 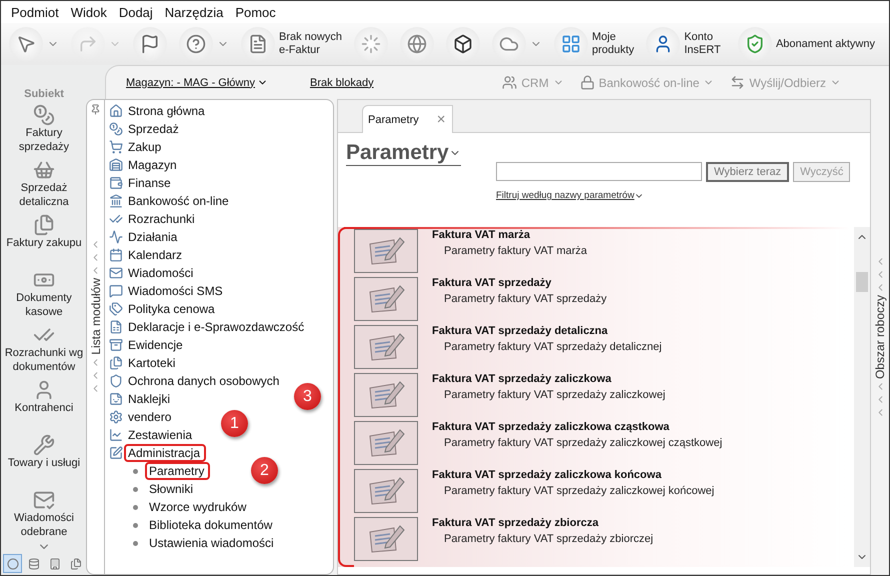 I want to click on module-item: Sprzedaż, so click(x=153, y=129).